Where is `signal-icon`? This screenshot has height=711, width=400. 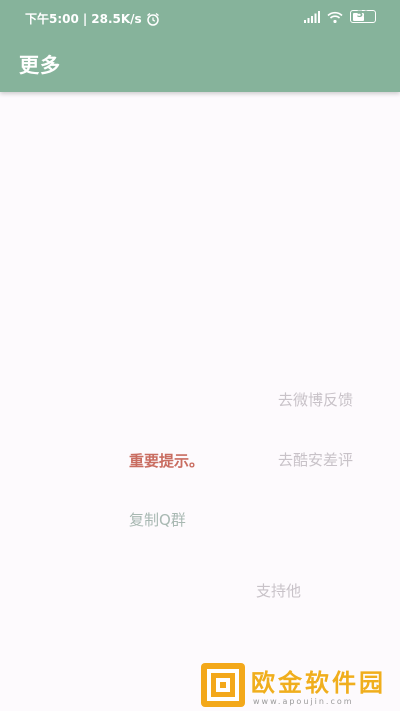
signal-icon is located at coordinates (312, 16).